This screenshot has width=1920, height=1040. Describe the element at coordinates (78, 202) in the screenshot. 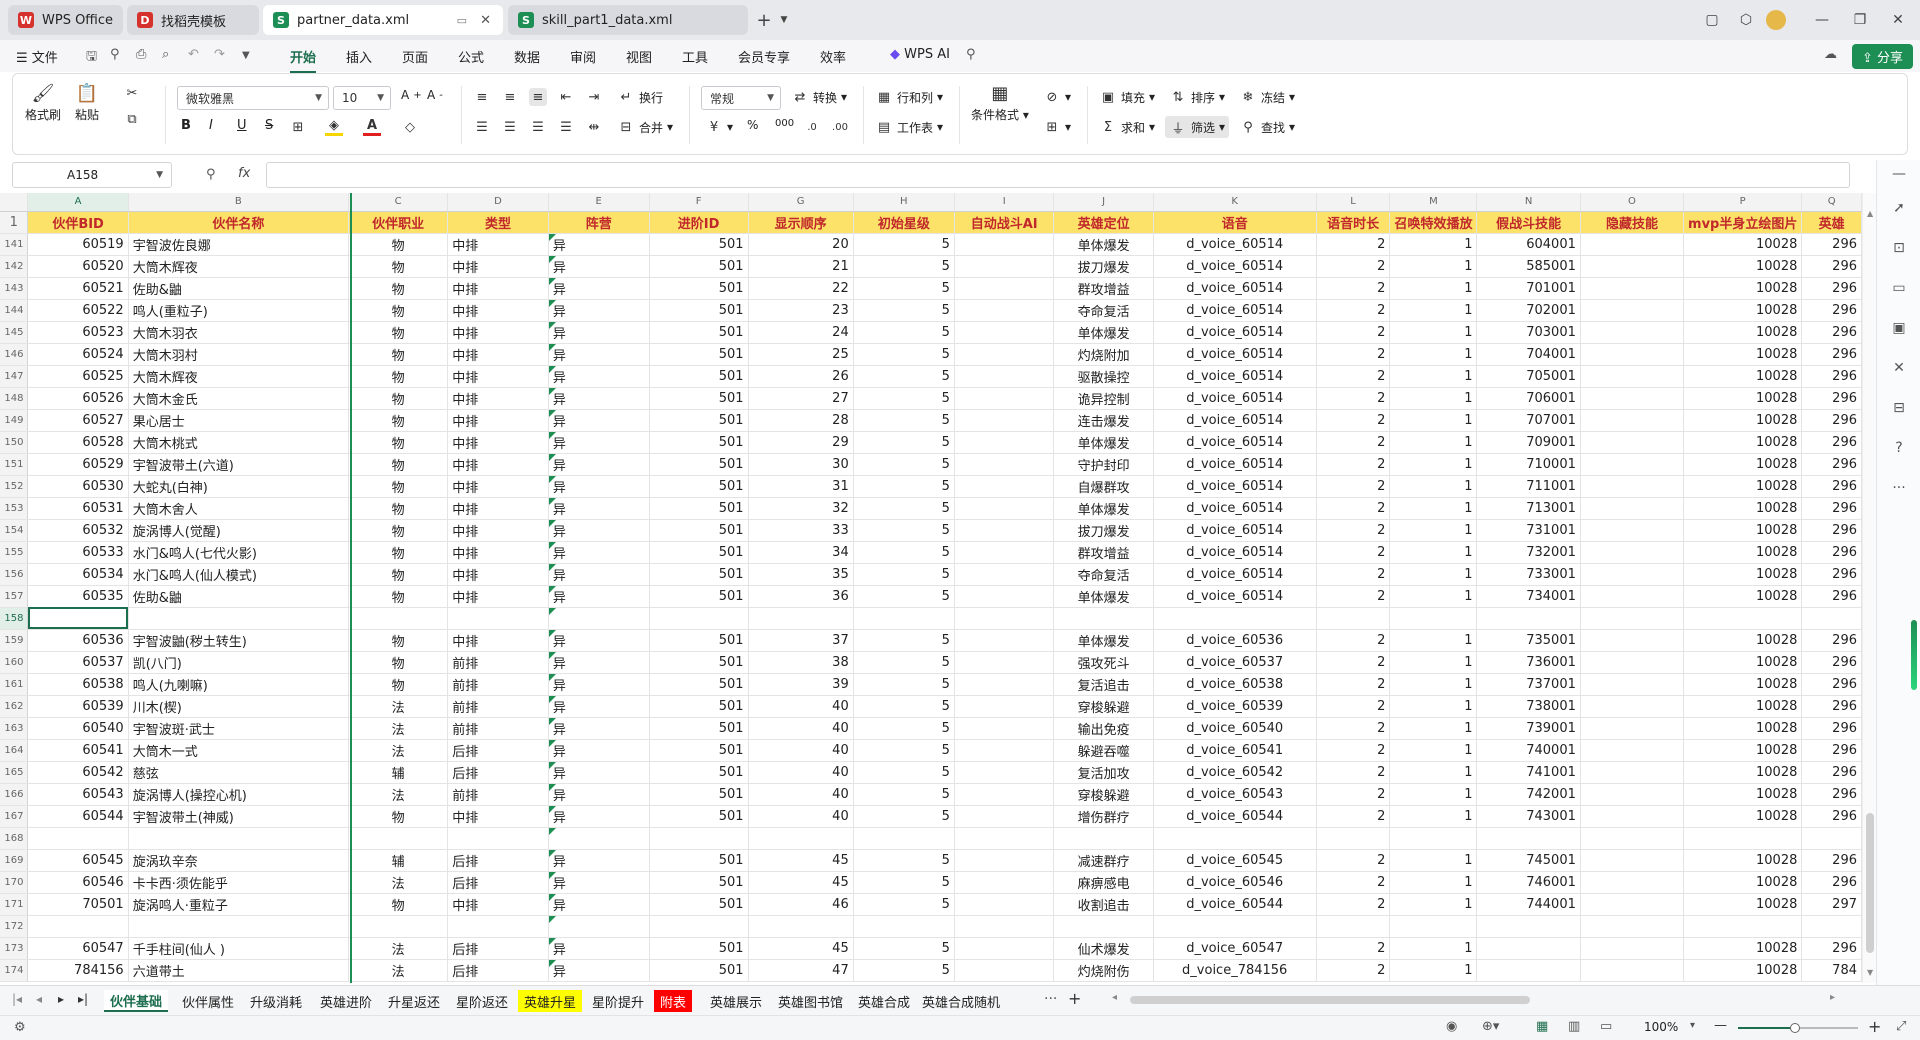

I see `column-header: A` at that location.